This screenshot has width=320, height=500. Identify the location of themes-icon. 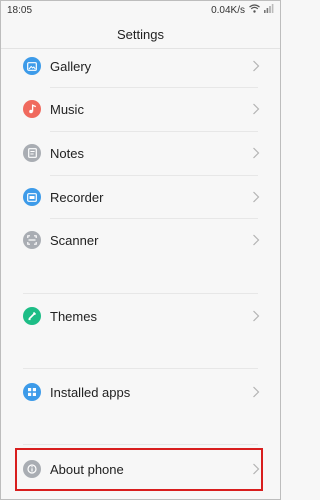
(32, 316).